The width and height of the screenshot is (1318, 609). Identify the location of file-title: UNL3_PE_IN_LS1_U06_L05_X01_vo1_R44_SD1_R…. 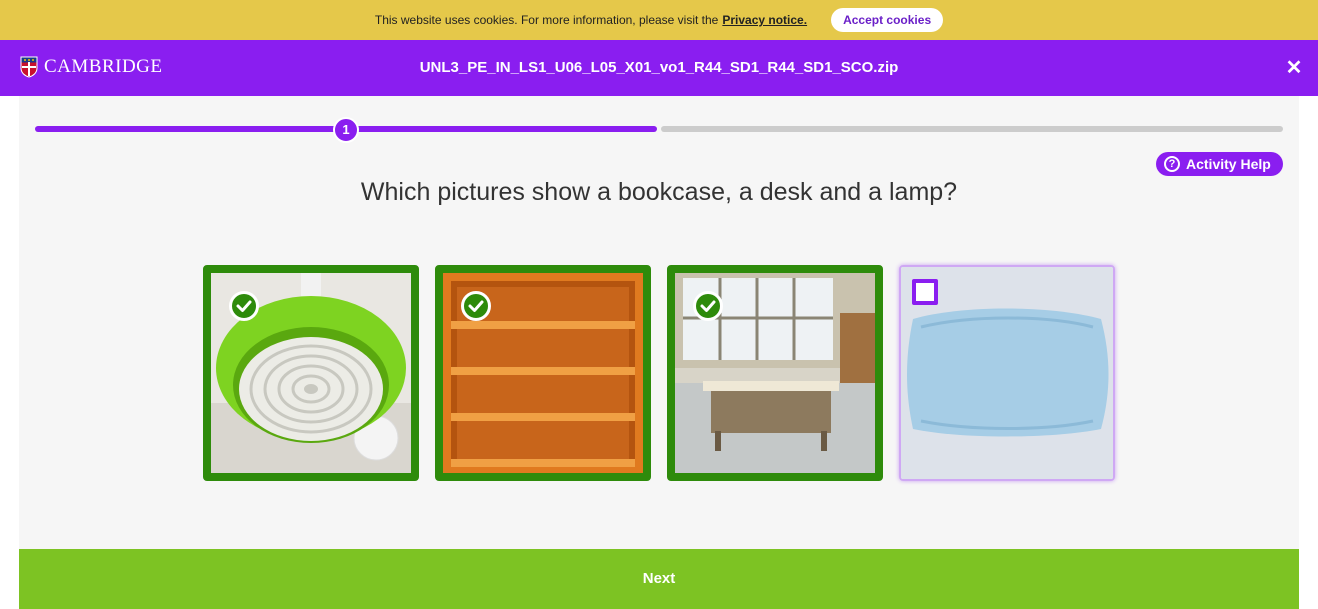
(659, 67).